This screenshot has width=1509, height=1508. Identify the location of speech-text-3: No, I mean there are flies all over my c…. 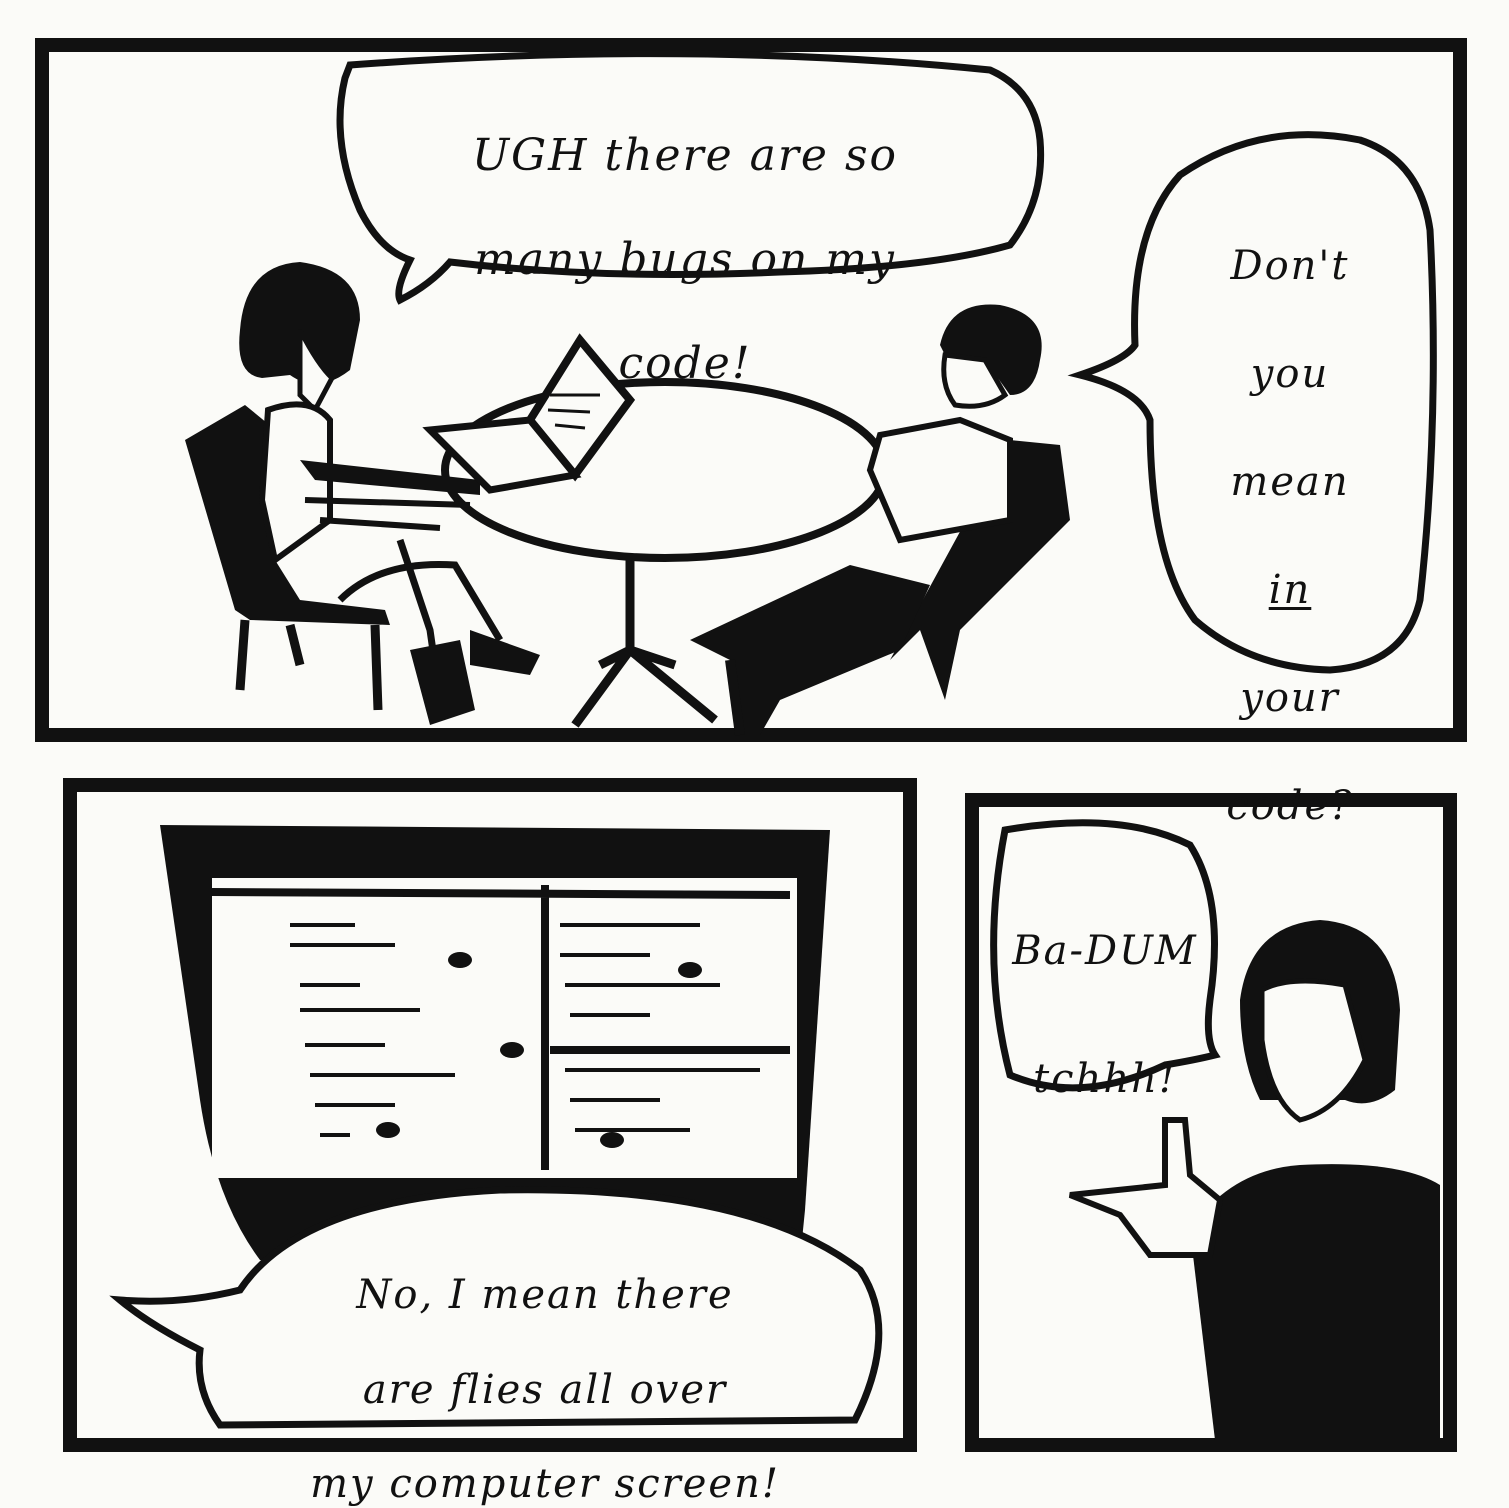
(545, 1366).